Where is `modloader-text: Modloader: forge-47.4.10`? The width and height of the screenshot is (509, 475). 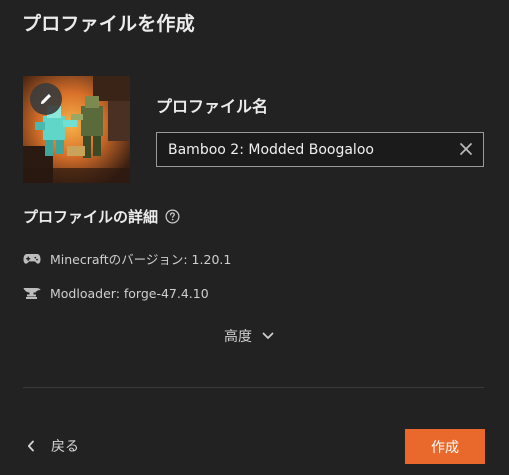 modloader-text: Modloader: forge-47.4.10 is located at coordinates (129, 293).